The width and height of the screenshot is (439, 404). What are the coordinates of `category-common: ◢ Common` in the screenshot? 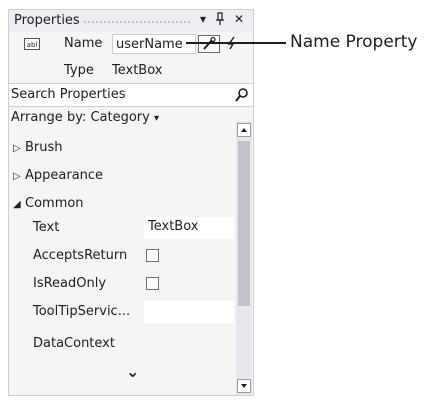 It's located at (48, 204).